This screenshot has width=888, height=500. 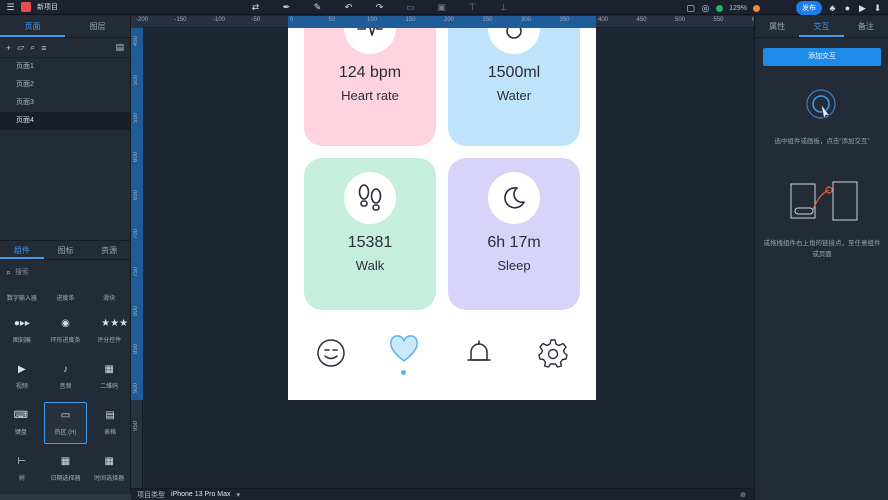 I want to click on target-icon: ◎, so click(x=705, y=8).